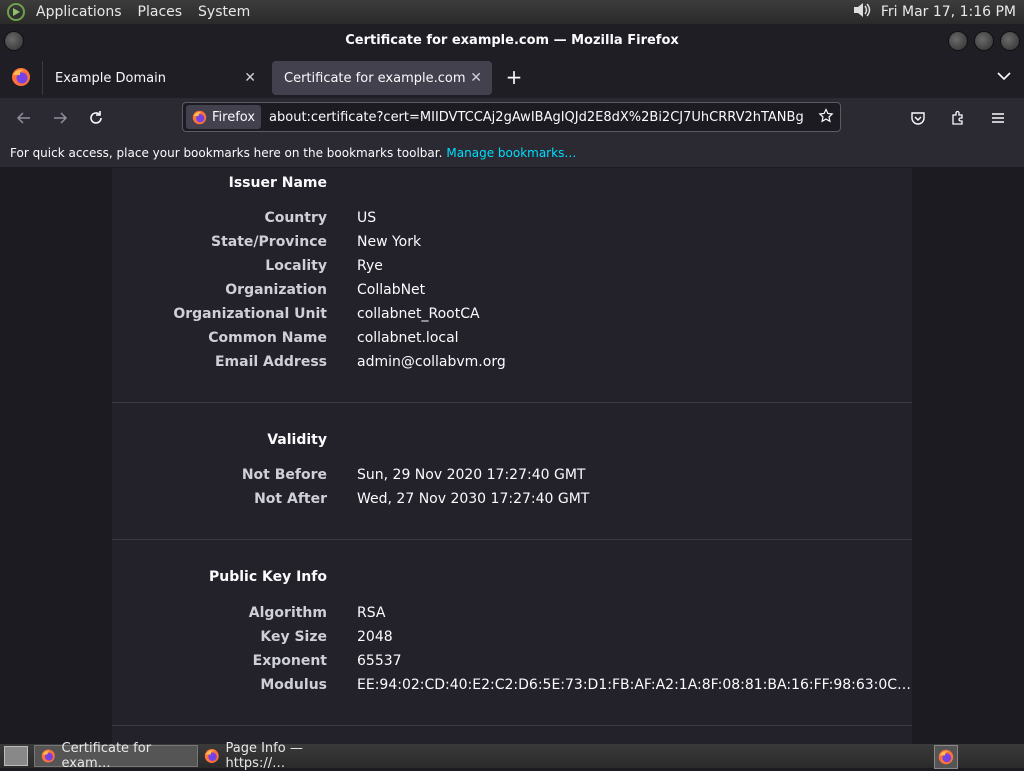  I want to click on field-value: 2048, so click(375, 637).